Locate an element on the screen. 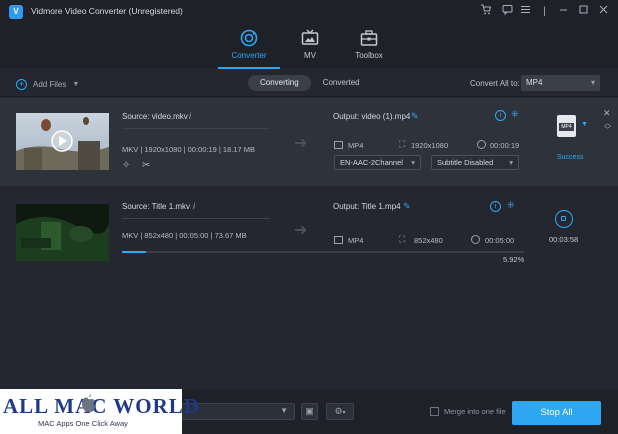  progress-bar is located at coordinates (323, 252).